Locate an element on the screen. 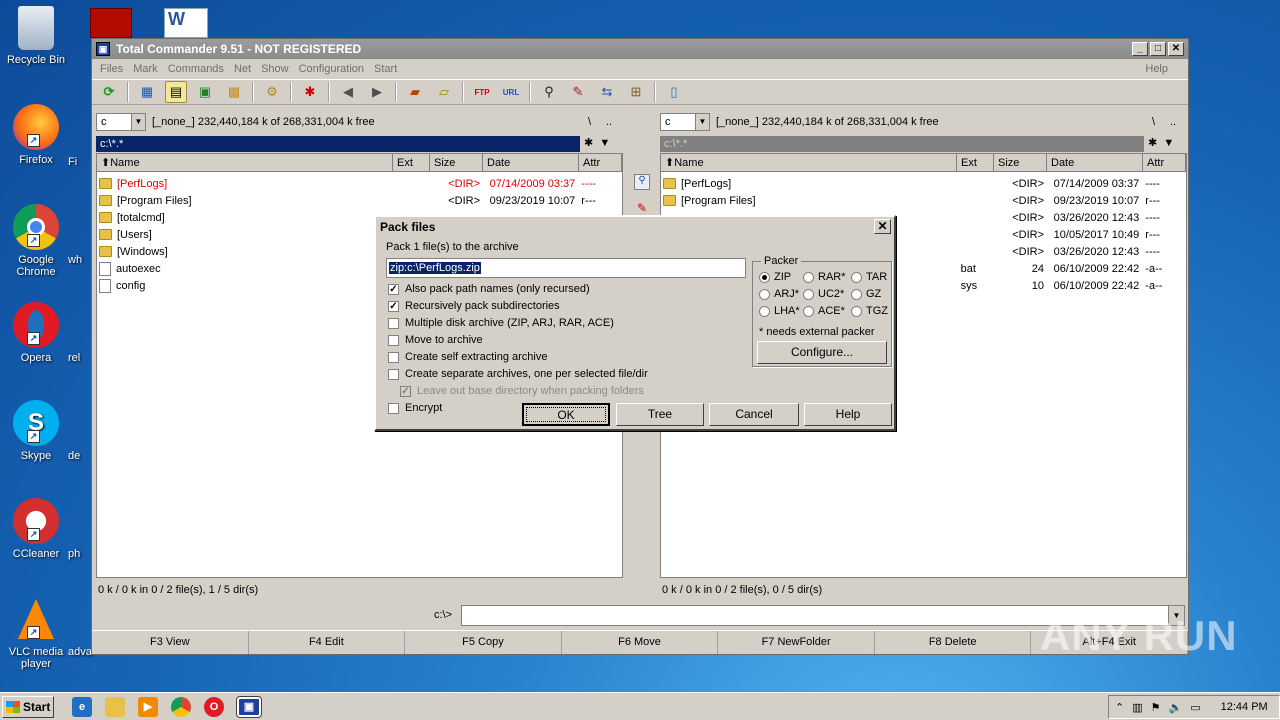 This screenshot has height=720, width=1280. menu-start: Start is located at coordinates (385, 69).